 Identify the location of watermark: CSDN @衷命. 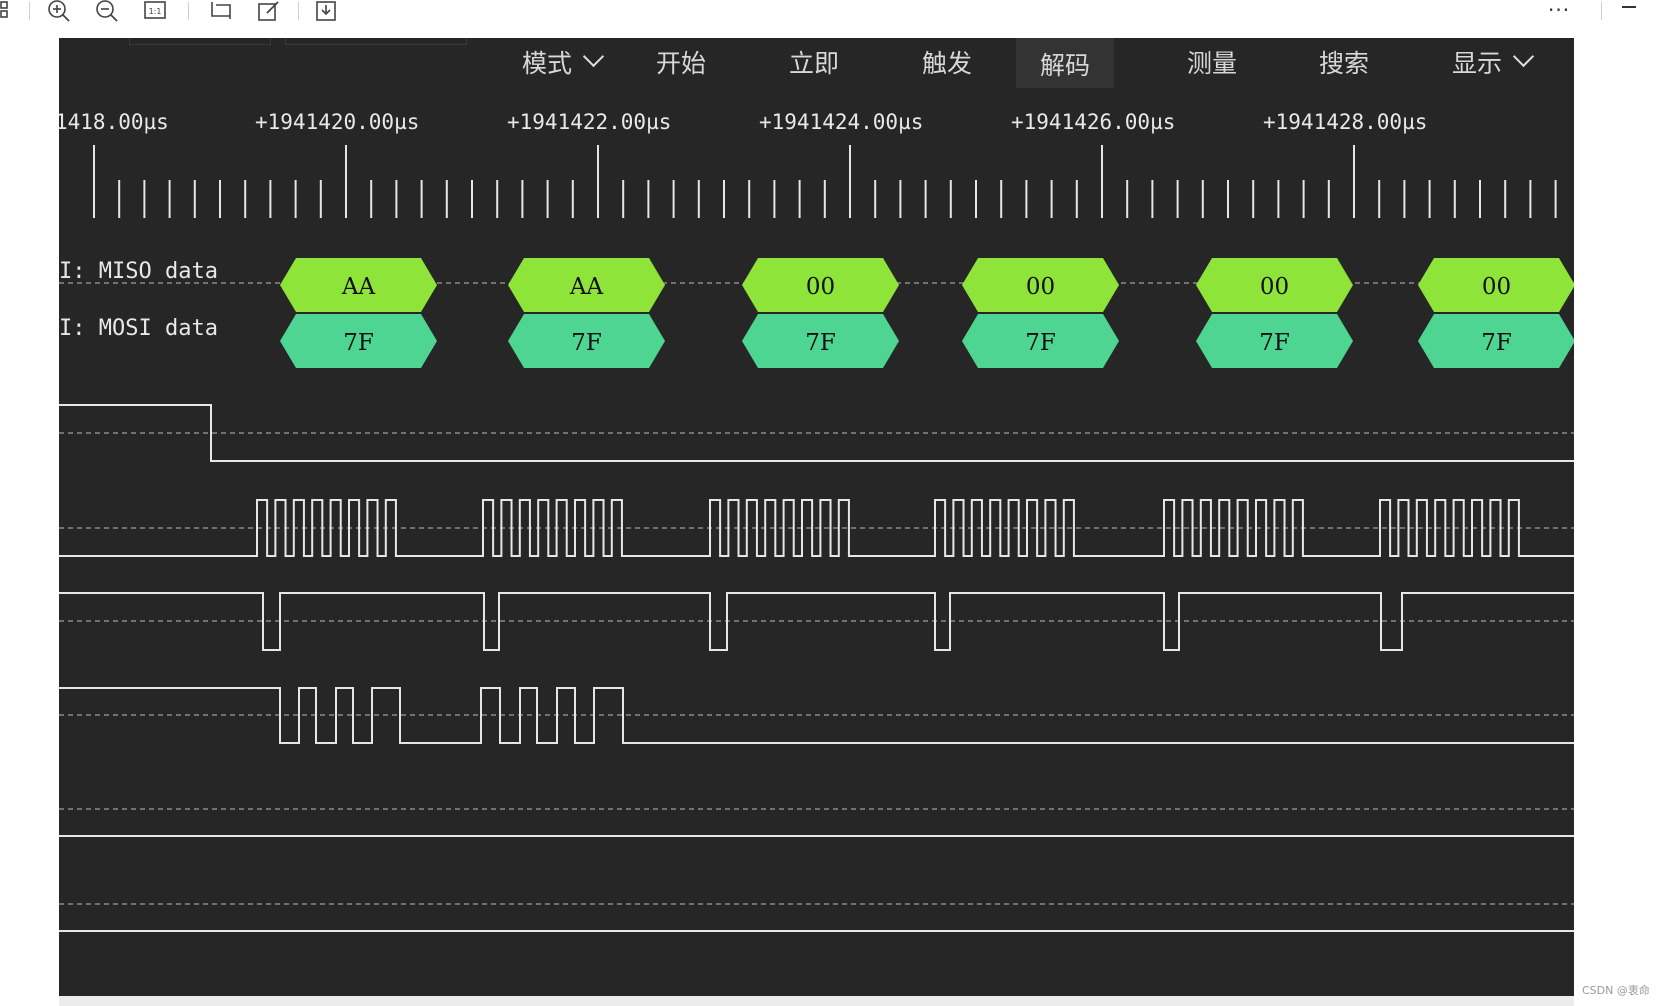
(1616, 990).